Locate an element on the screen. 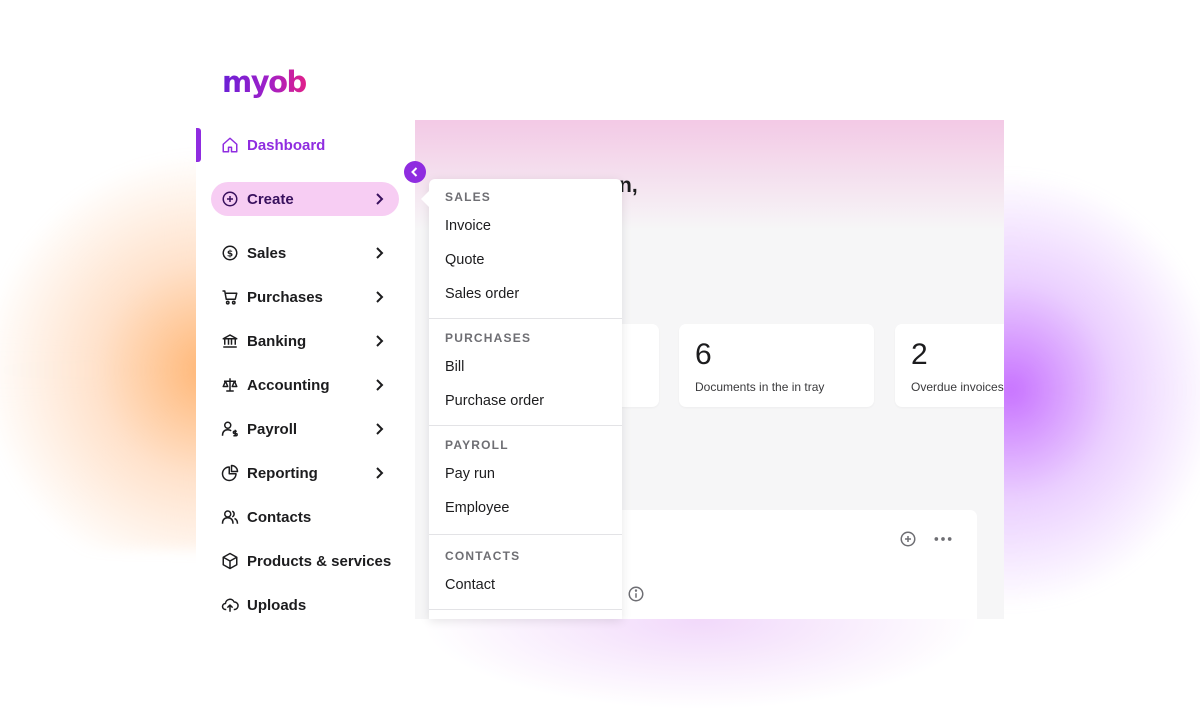  sidebar-item-dashboard: Dashboard is located at coordinates (305, 145).